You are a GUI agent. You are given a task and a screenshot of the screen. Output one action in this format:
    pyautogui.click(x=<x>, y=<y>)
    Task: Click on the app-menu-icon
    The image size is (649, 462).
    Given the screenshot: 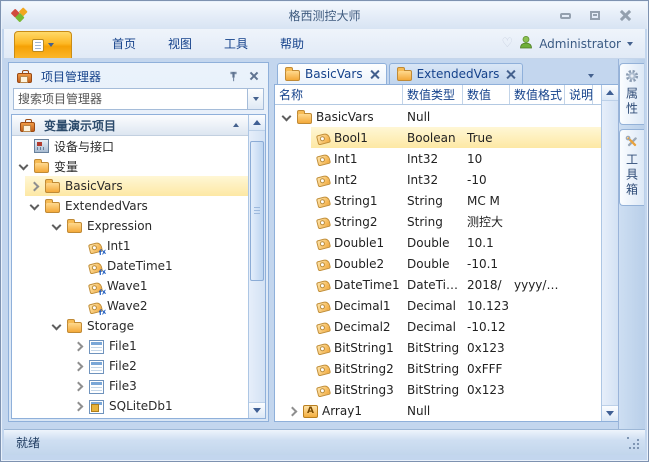 What is the action you would take?
    pyautogui.click(x=38, y=45)
    